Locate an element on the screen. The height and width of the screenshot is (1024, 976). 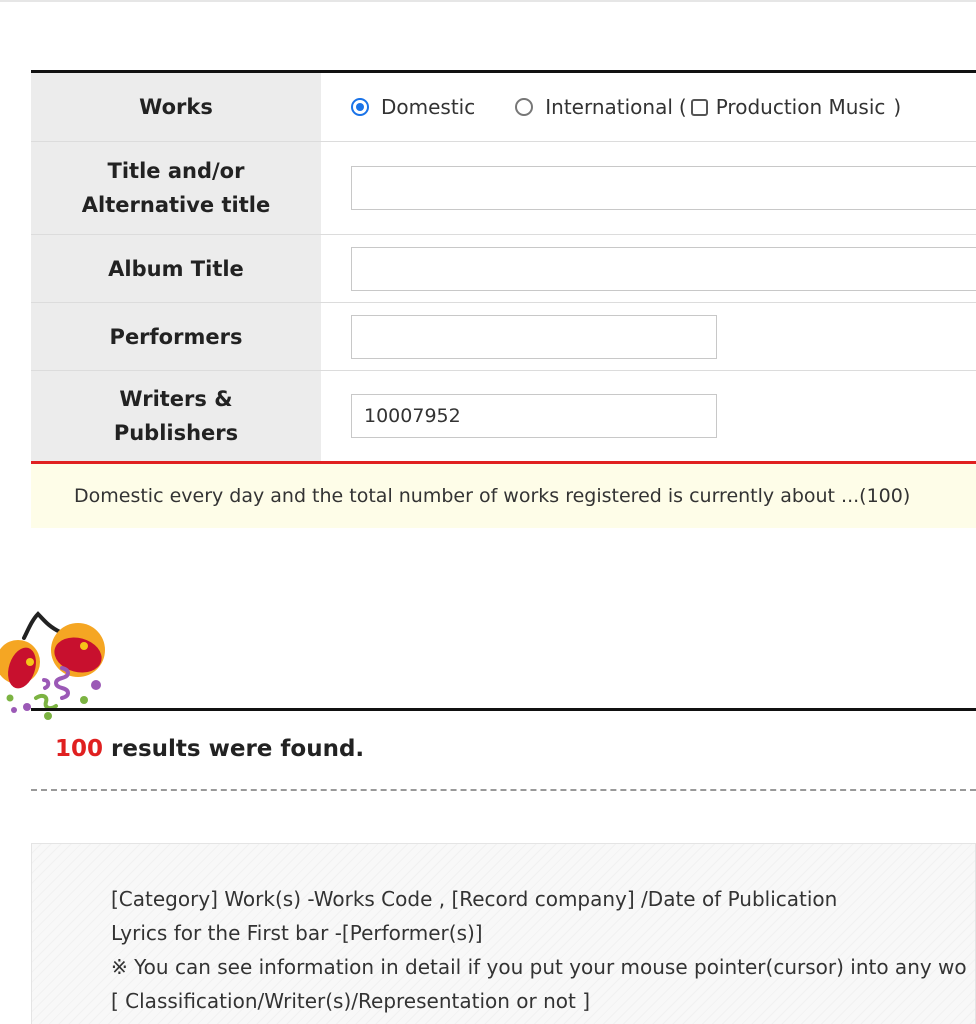
production-music-label: Production Music is located at coordinates (800, 107).